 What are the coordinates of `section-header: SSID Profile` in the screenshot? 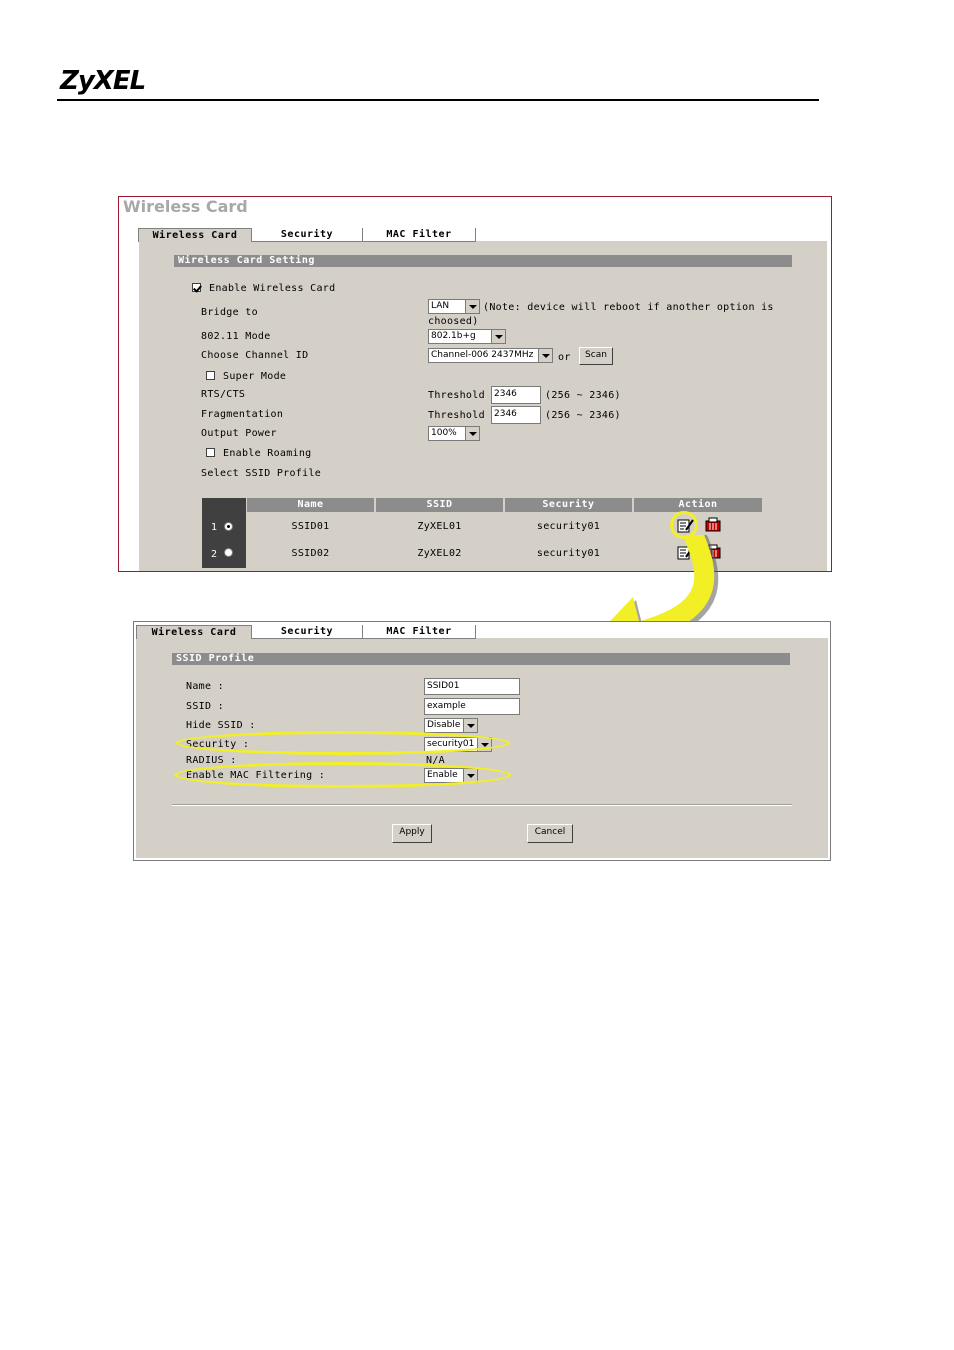 It's located at (481, 659).